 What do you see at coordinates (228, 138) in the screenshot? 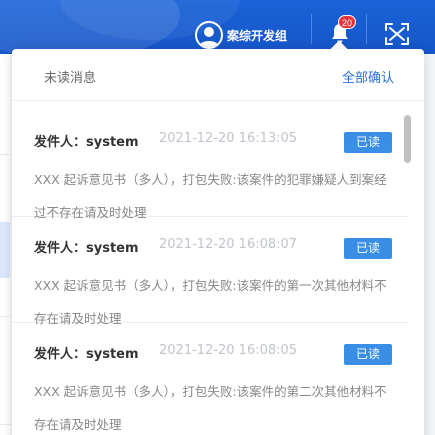
I see `message-time: 2021-12-20 16:13:05` at bounding box center [228, 138].